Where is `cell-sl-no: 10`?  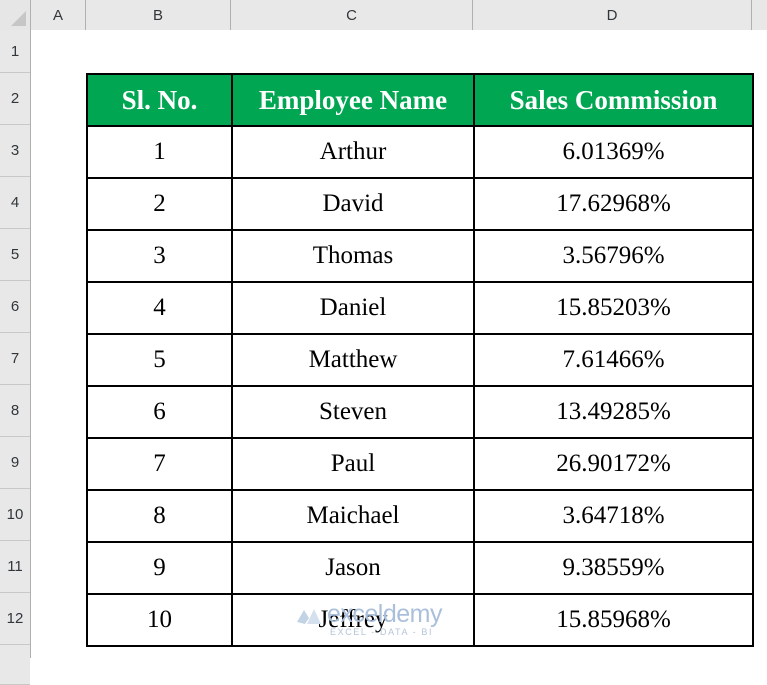
cell-sl-no: 10 is located at coordinates (159, 620).